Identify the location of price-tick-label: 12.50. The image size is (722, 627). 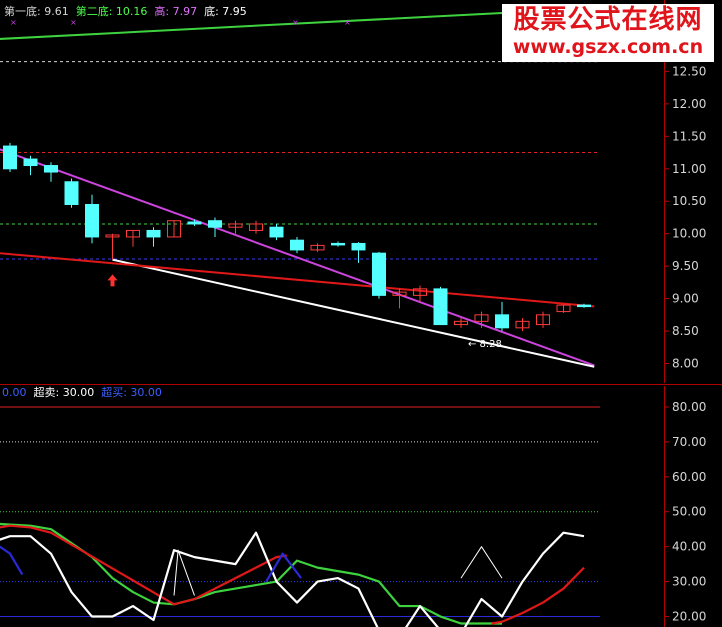
(689, 71).